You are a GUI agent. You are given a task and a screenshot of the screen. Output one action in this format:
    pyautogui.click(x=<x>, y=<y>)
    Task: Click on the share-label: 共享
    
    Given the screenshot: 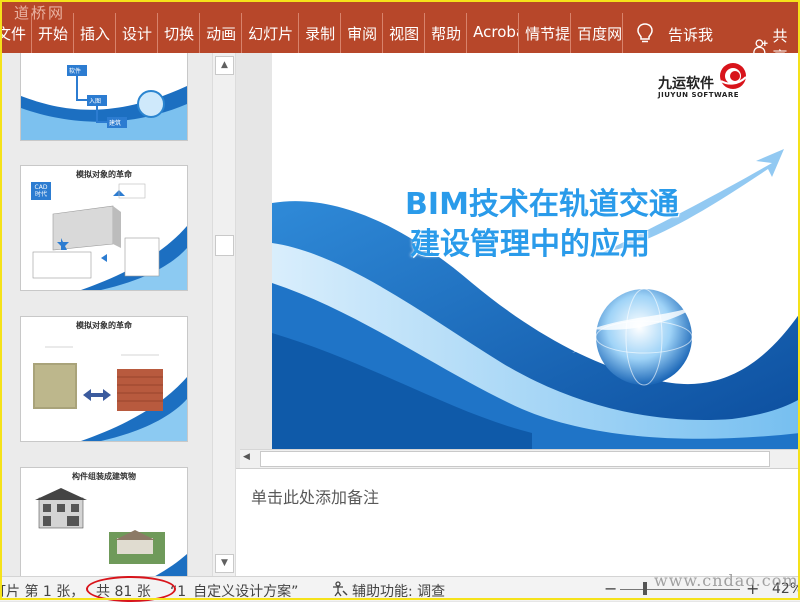 What is the action you would take?
    pyautogui.click(x=786, y=39)
    